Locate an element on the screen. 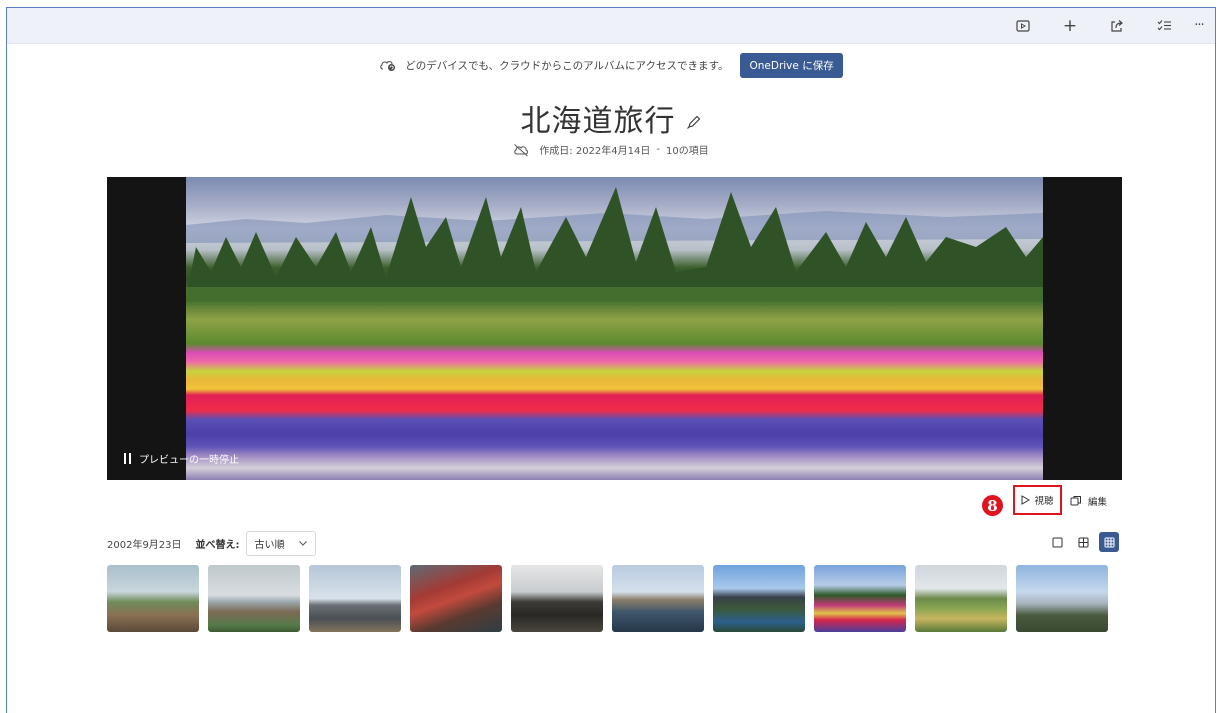 This screenshot has width=1219, height=713. sort-dropdown: 古い順 is located at coordinates (280, 543).